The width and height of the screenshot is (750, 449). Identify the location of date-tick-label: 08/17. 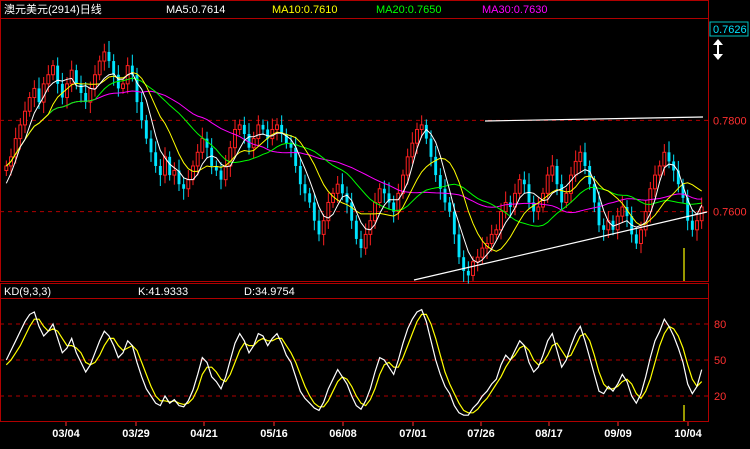
(549, 434).